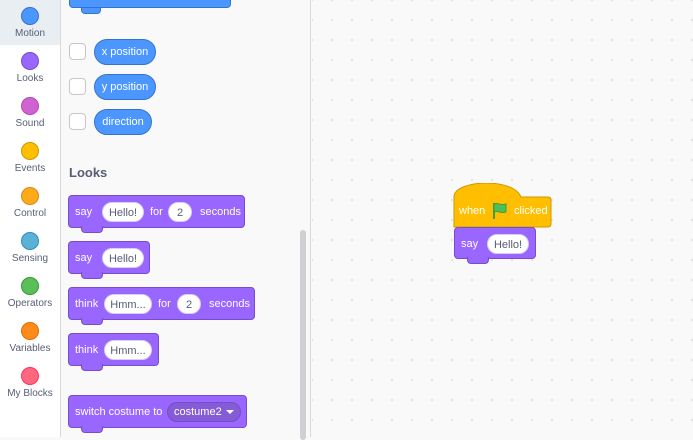 This screenshot has width=693, height=440. What do you see at coordinates (30, 303) in the screenshot?
I see `category-label: Operators` at bounding box center [30, 303].